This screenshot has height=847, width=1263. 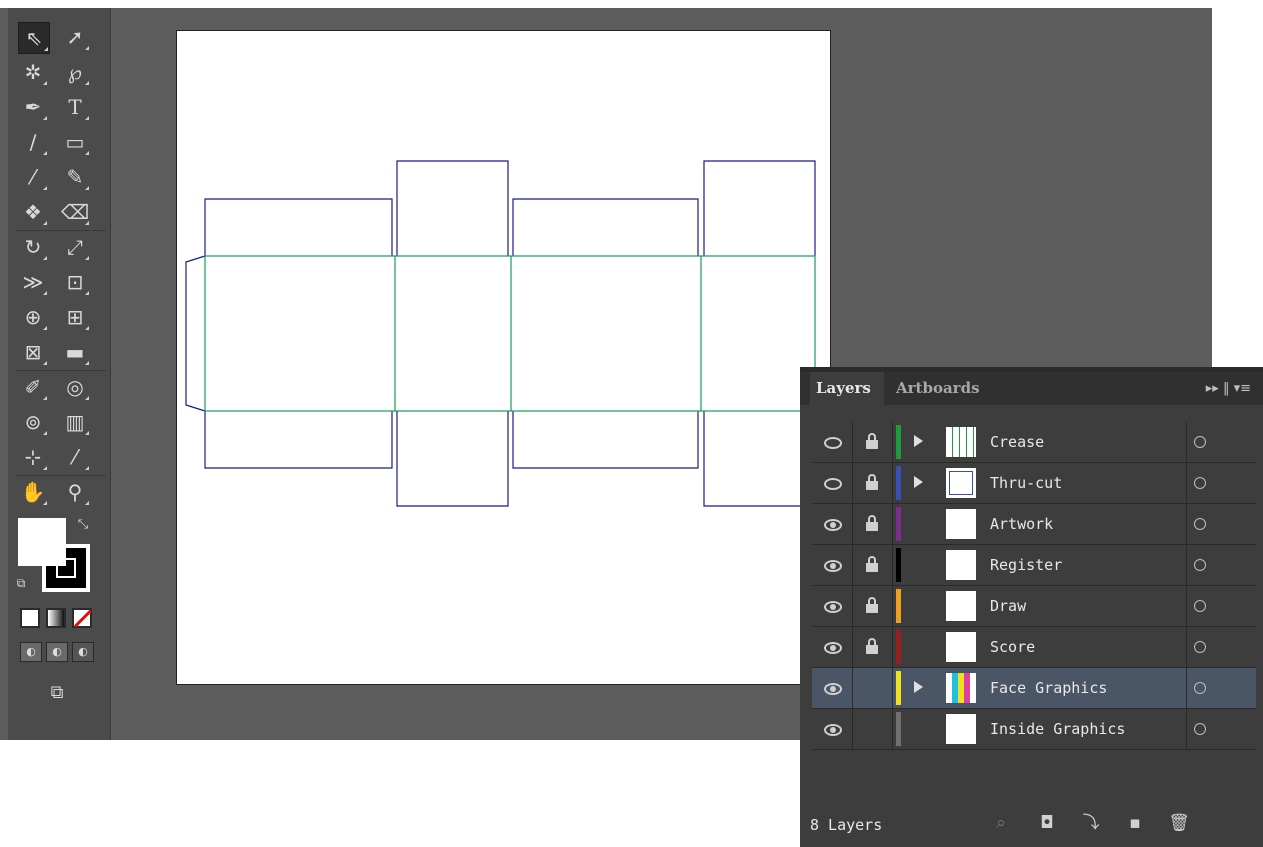 I want to click on layer-row: Draw, so click(x=1034, y=606).